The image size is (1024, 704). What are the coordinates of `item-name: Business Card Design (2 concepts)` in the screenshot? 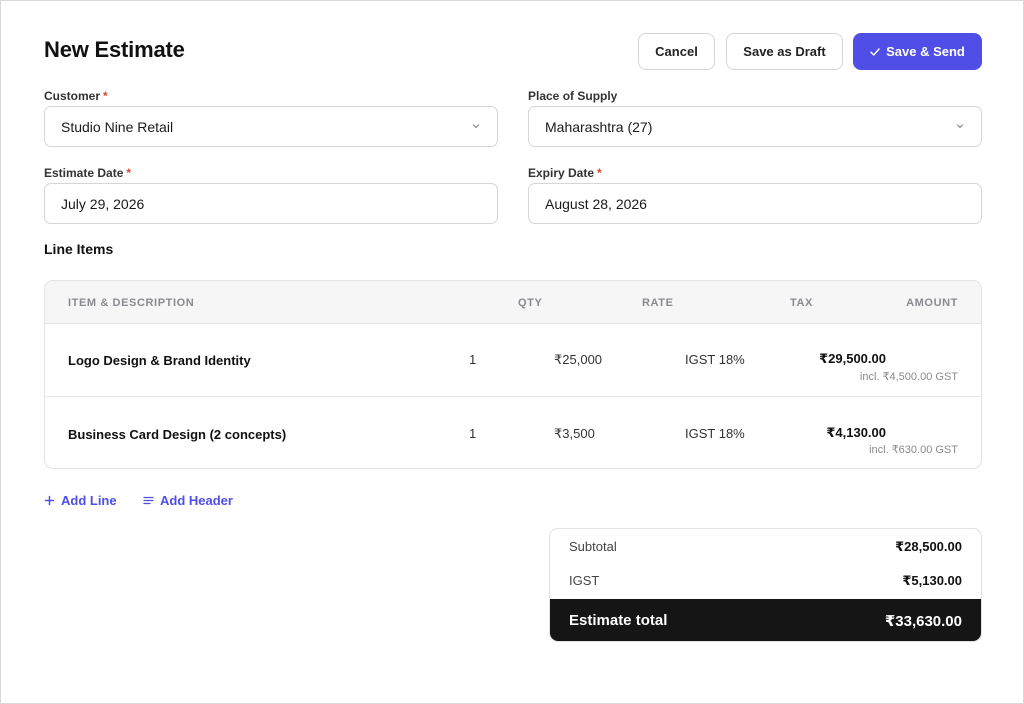 It's located at (177, 434).